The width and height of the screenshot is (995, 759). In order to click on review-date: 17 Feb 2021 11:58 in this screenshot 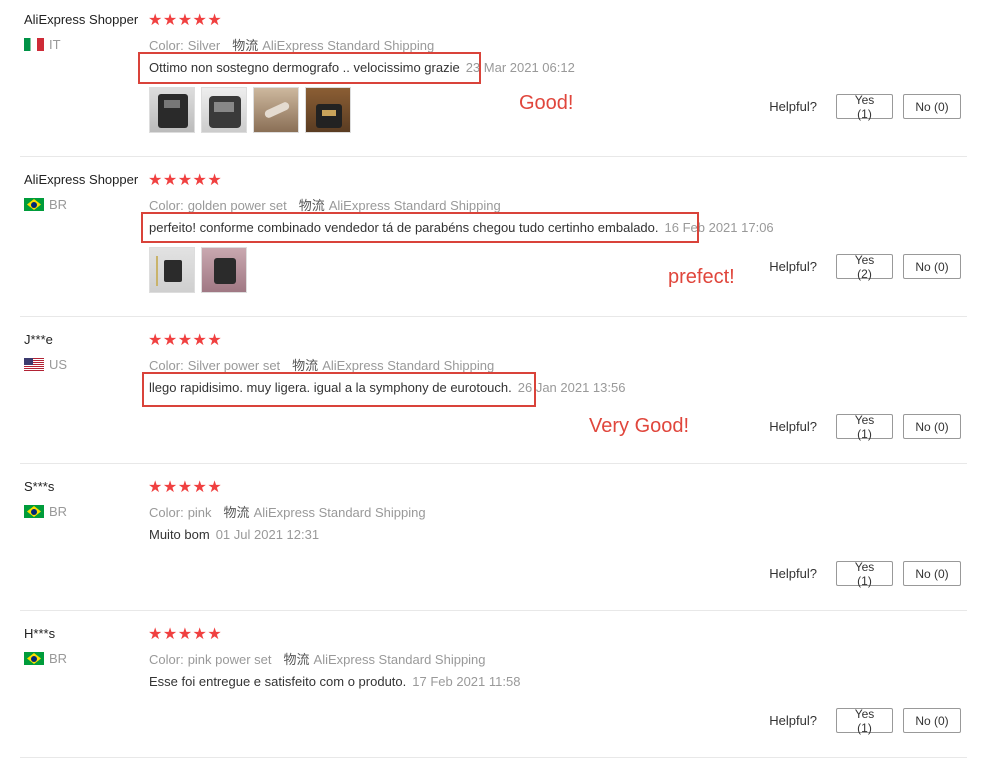, I will do `click(466, 681)`.